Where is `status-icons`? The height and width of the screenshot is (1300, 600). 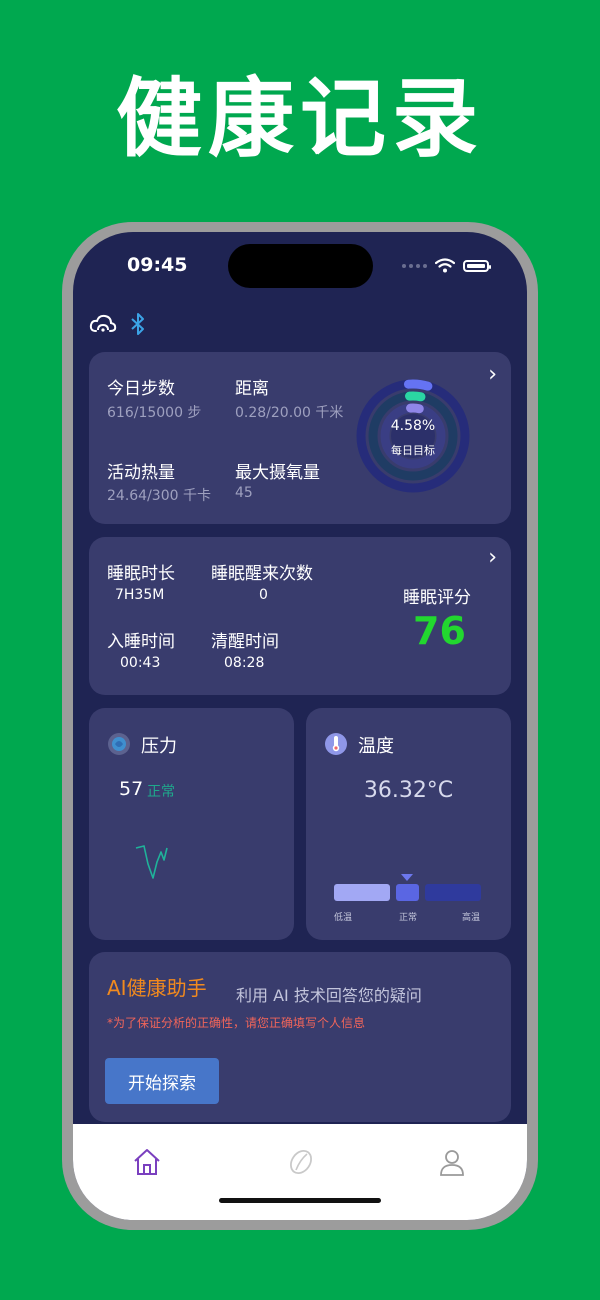 status-icons is located at coordinates (446, 265).